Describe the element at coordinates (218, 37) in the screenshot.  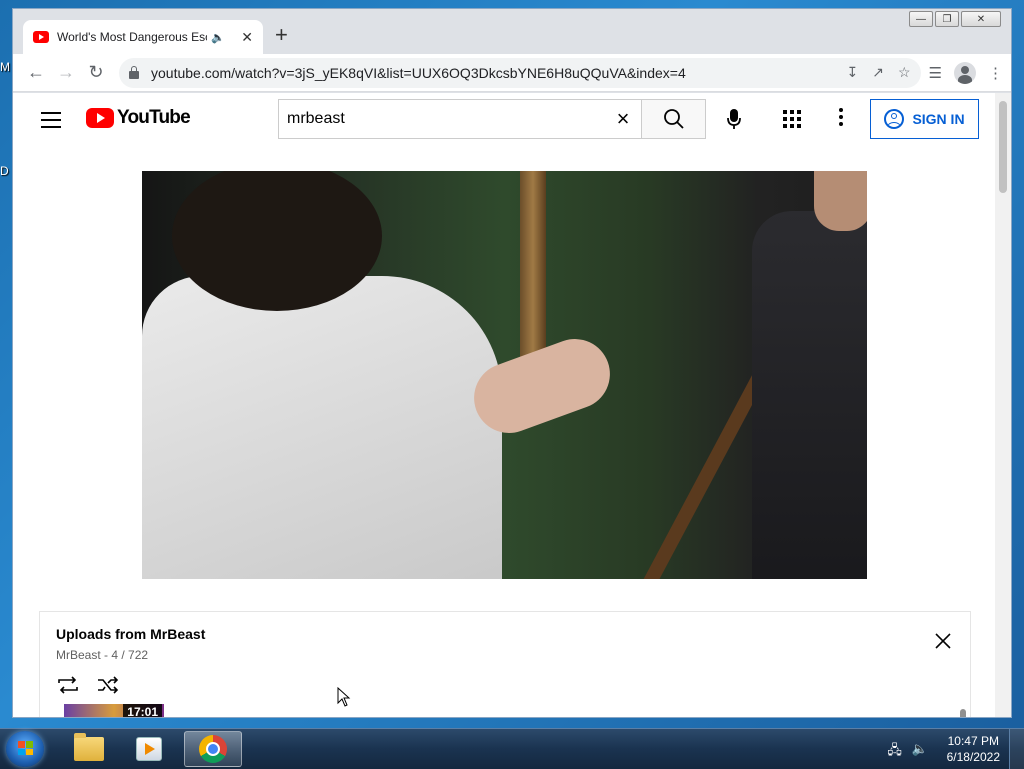
I see `speaker-icon: 🔈` at that location.